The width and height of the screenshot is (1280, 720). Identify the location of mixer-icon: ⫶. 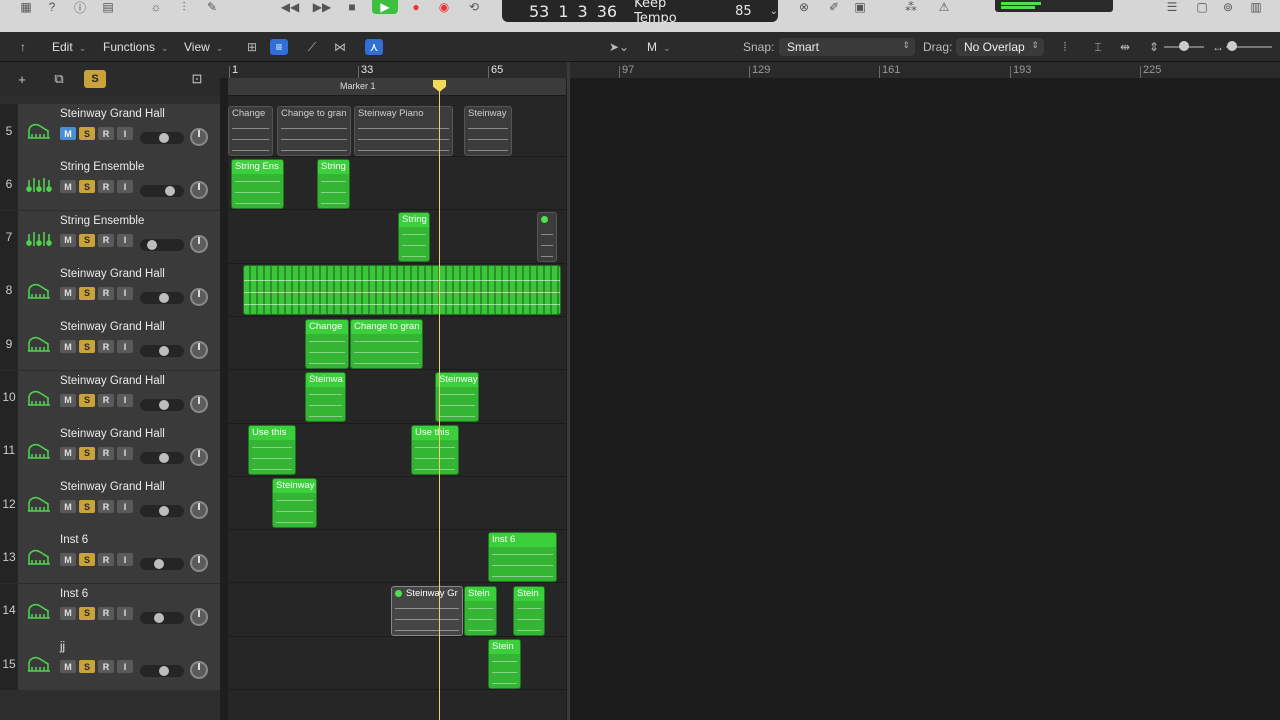
(184, 7).